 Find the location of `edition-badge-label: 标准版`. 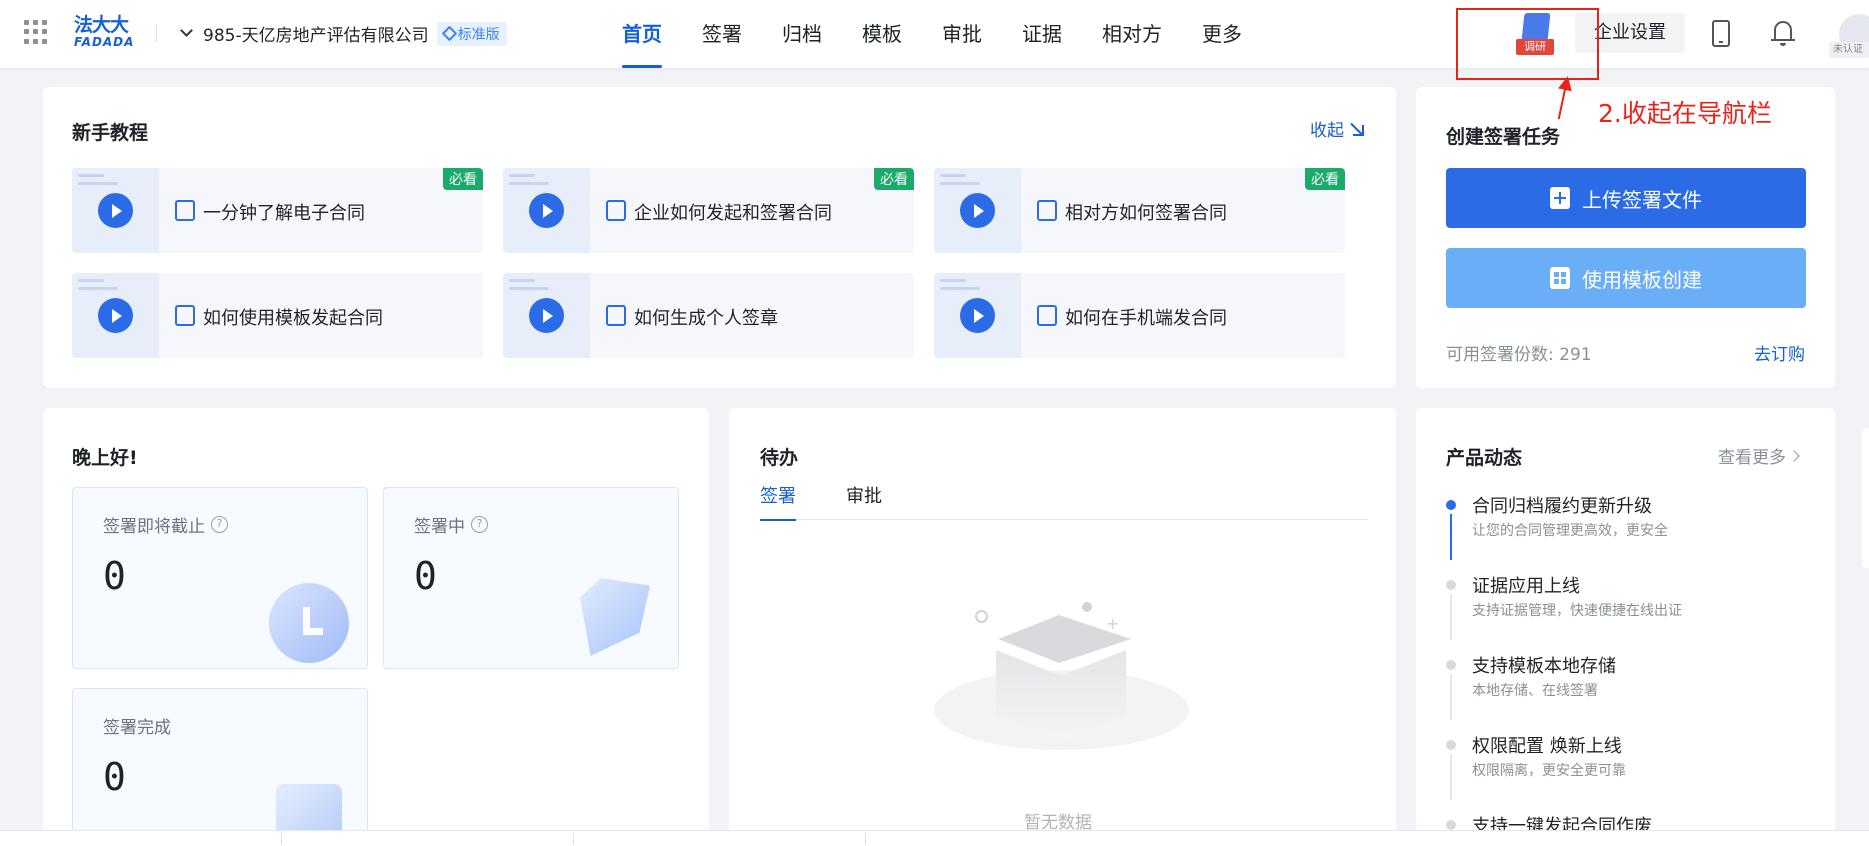

edition-badge-label: 标准版 is located at coordinates (478, 34).